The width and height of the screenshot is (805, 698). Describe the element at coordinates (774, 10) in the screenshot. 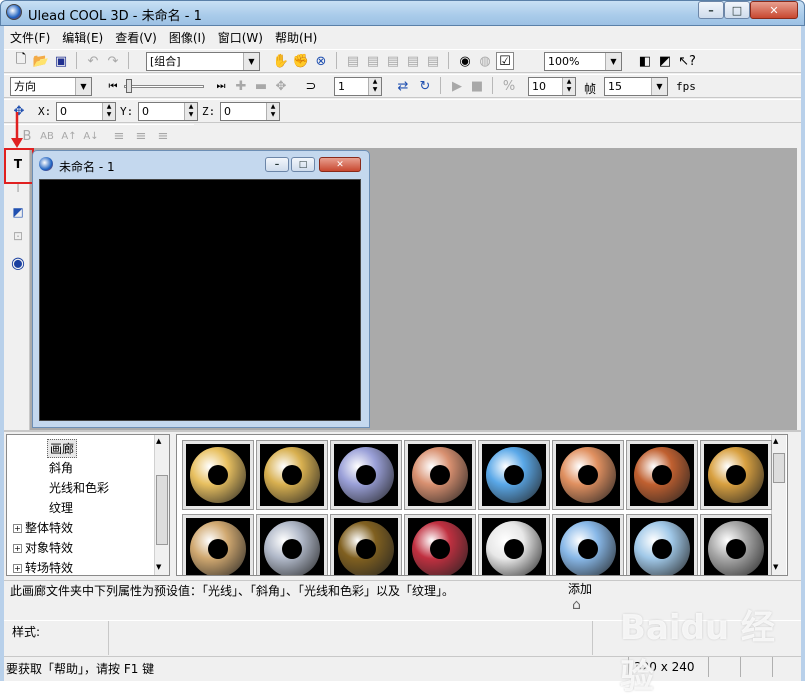

I see `close-button: ✕` at that location.